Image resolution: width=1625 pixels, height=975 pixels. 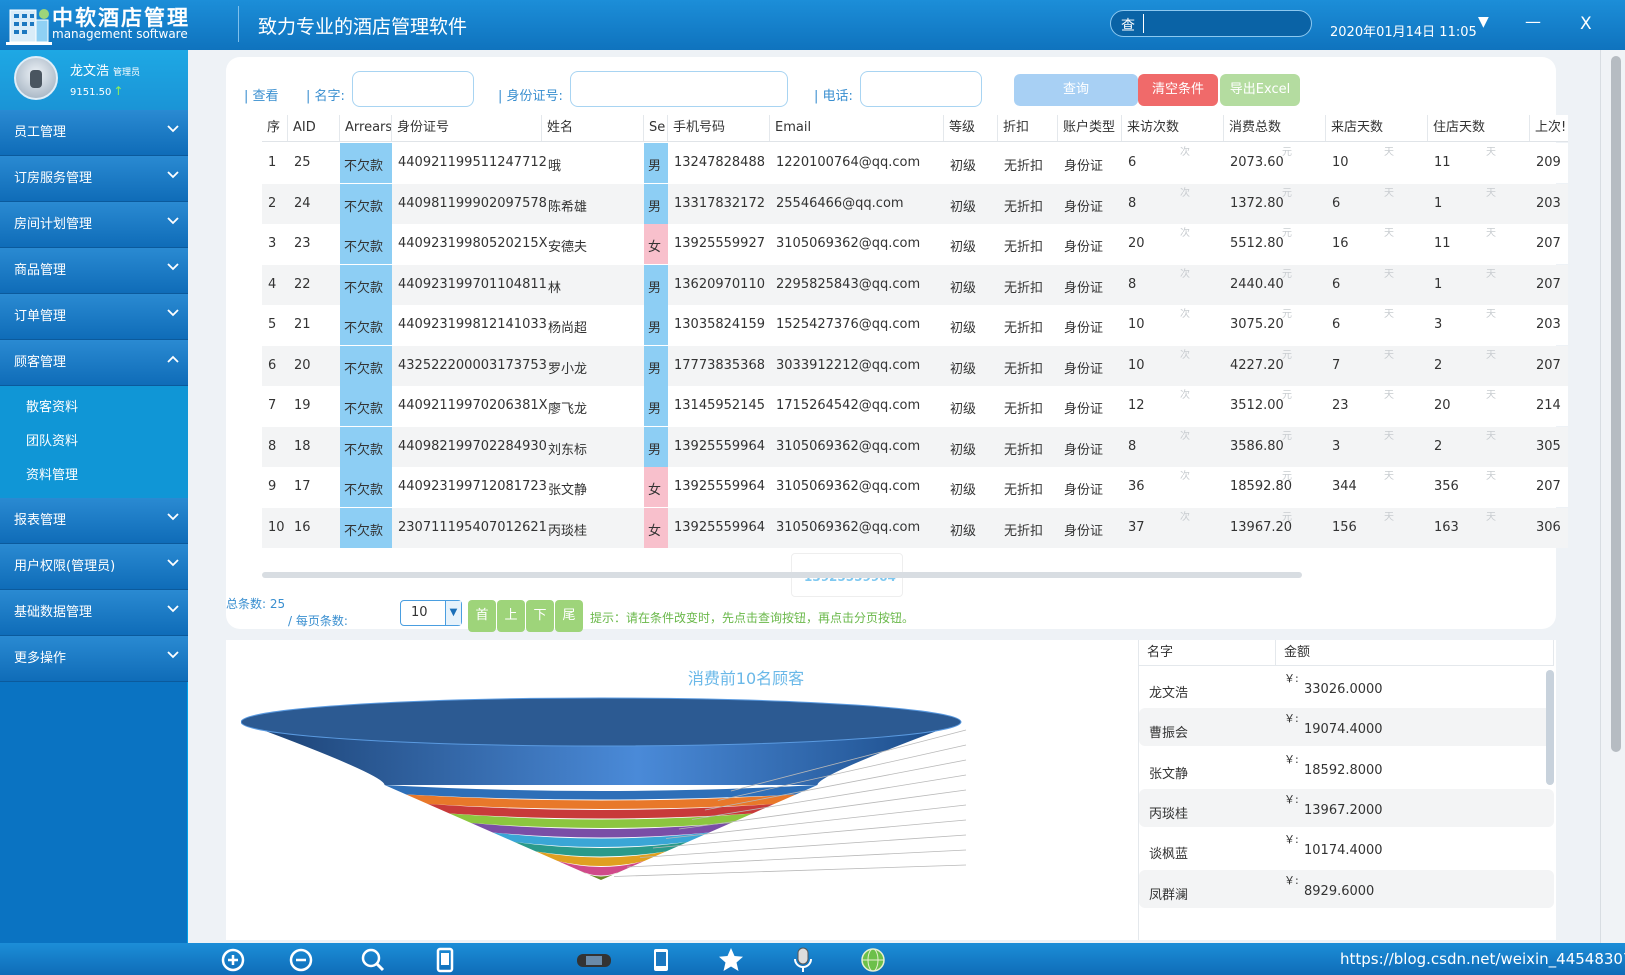 I want to click on prev-page-button: 上, so click(x=511, y=616).